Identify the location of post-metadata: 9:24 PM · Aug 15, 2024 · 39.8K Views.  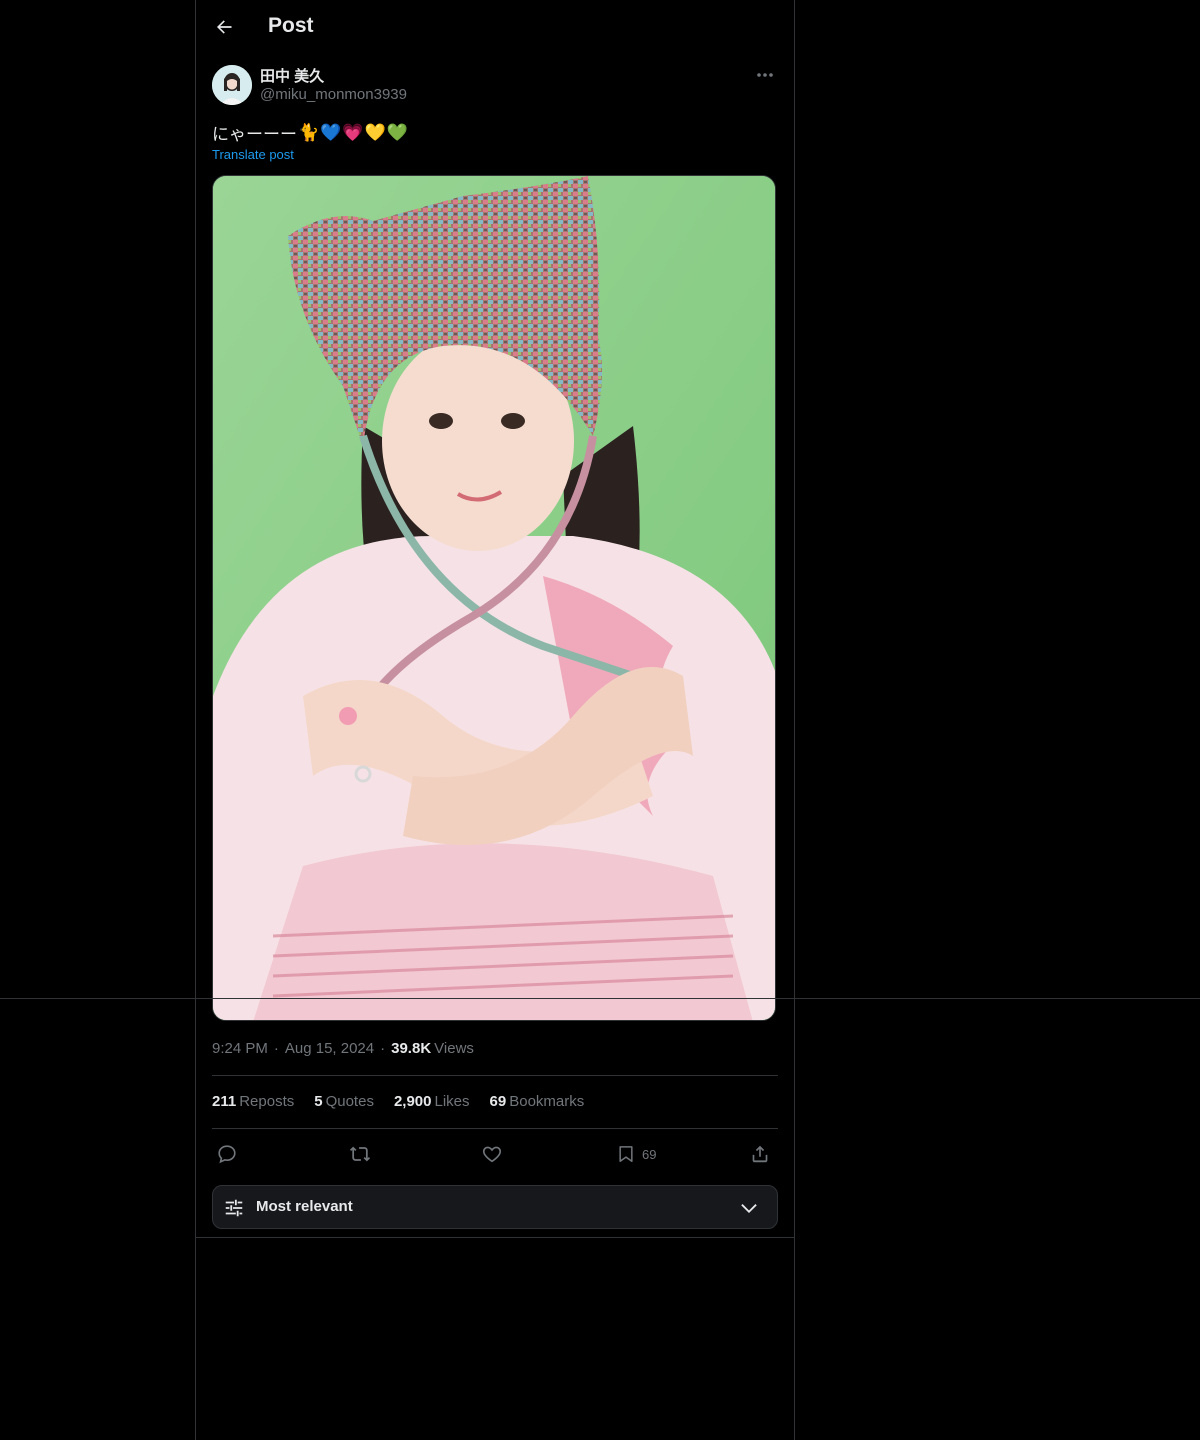
(343, 1048).